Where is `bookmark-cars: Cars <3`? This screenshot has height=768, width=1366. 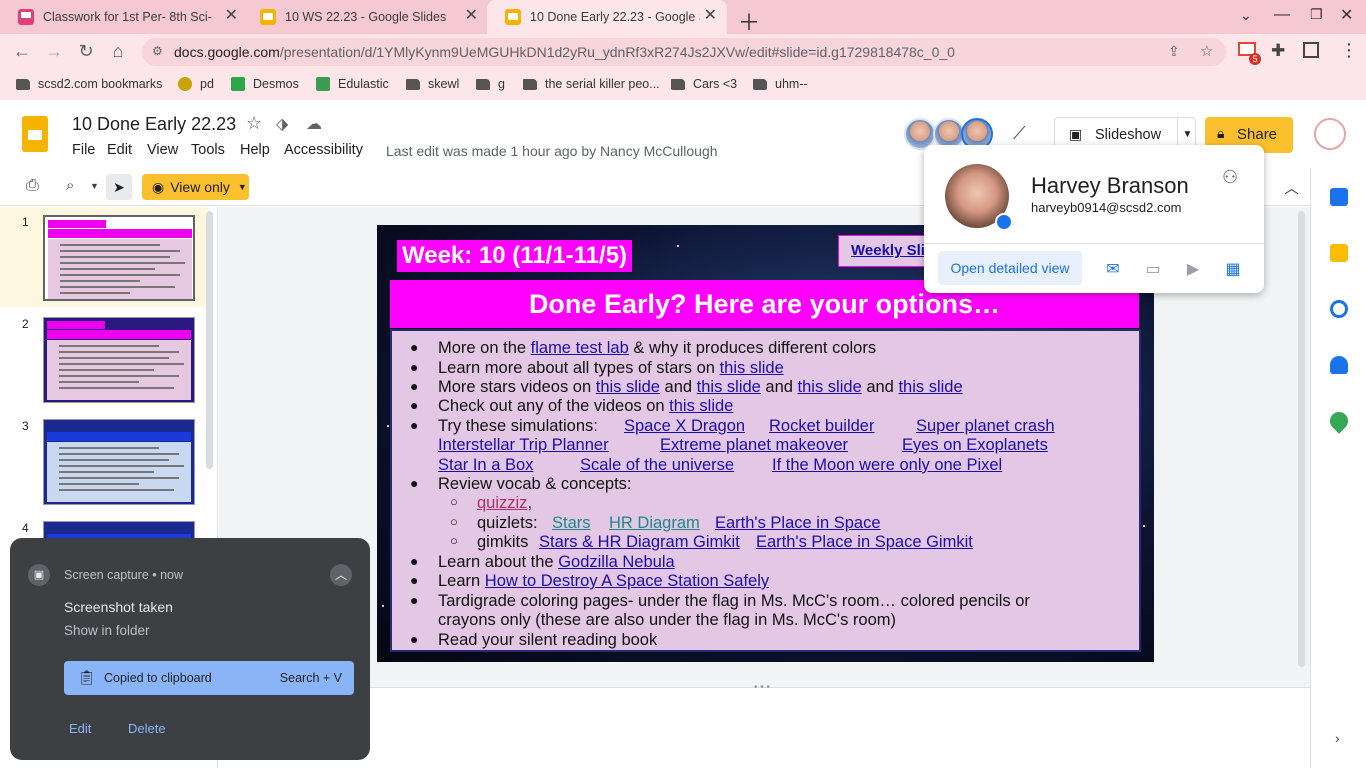
bookmark-cars: Cars <3 is located at coordinates (704, 84).